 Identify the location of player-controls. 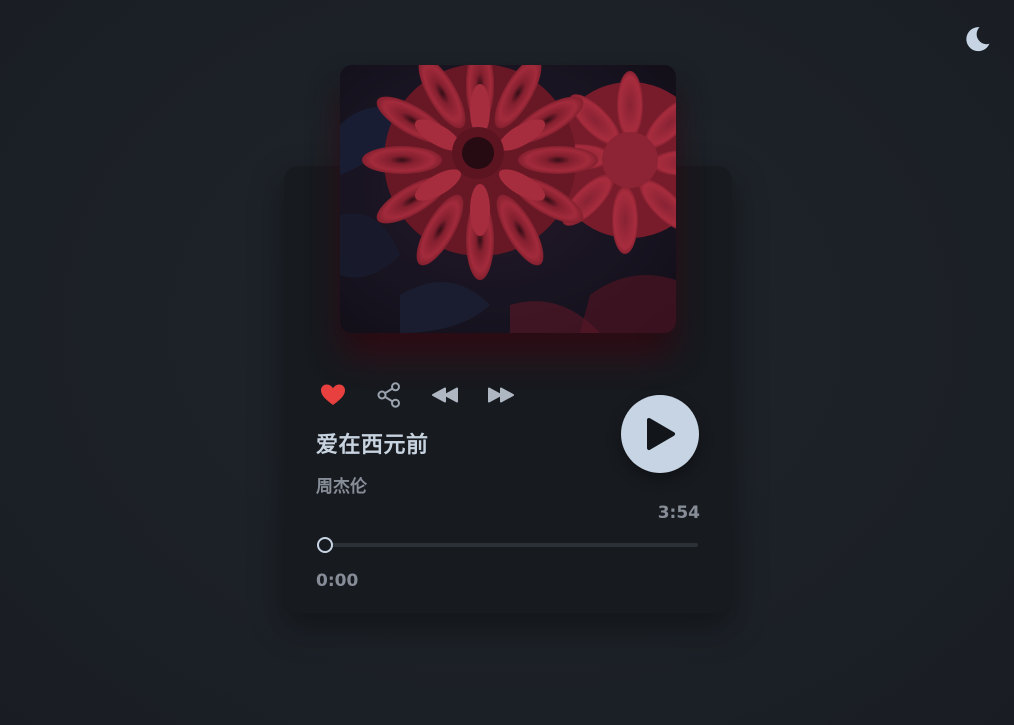
(417, 395).